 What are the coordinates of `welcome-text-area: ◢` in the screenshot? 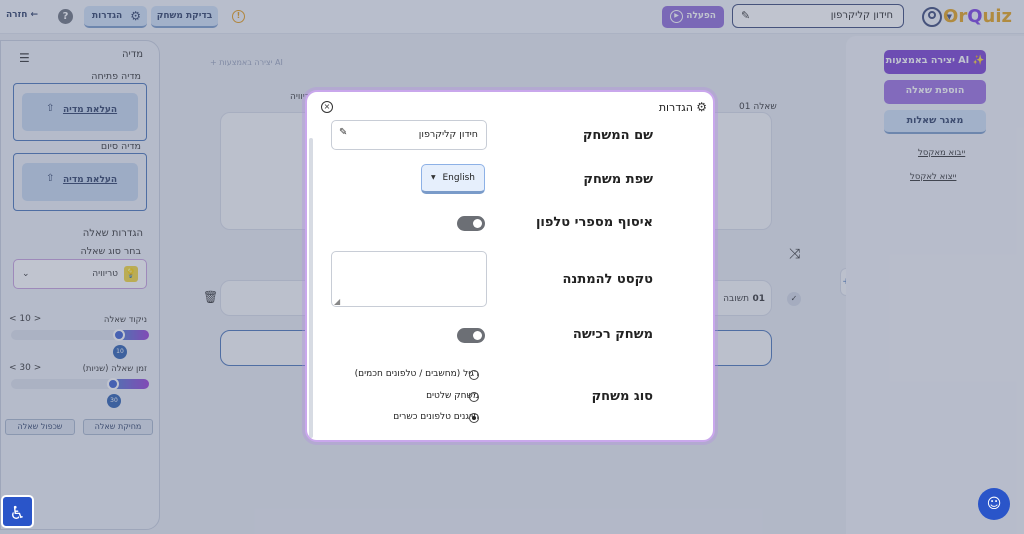 It's located at (409, 279).